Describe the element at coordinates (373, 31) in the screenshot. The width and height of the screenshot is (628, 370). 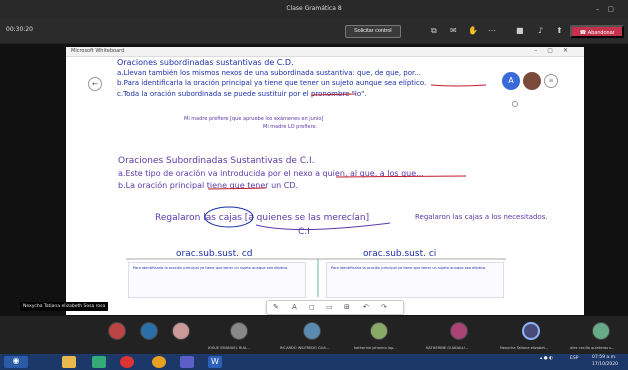
I see `request-control-button: Solicitar control` at that location.